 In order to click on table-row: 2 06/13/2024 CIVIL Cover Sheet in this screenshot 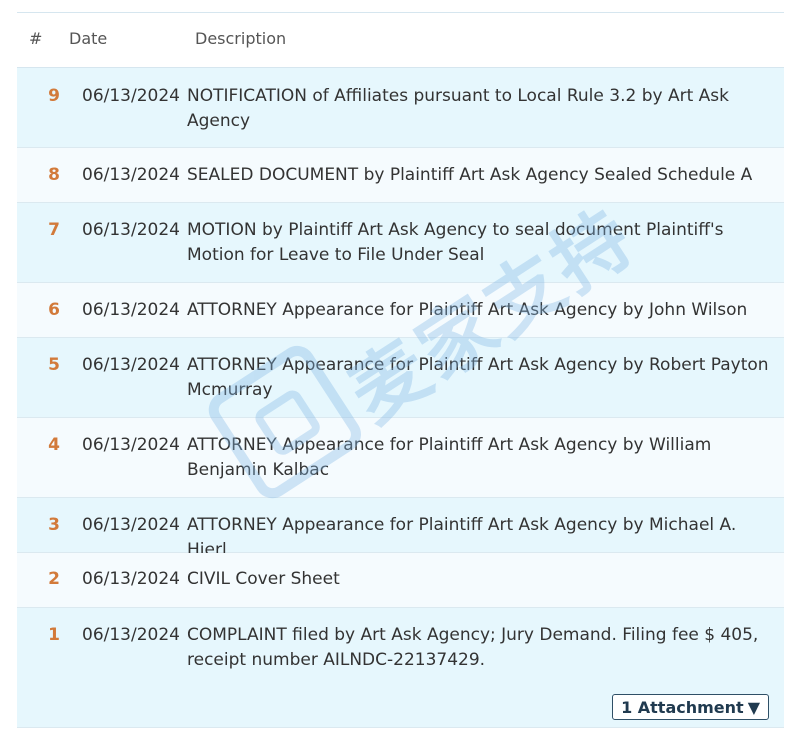, I will do `click(400, 580)`.